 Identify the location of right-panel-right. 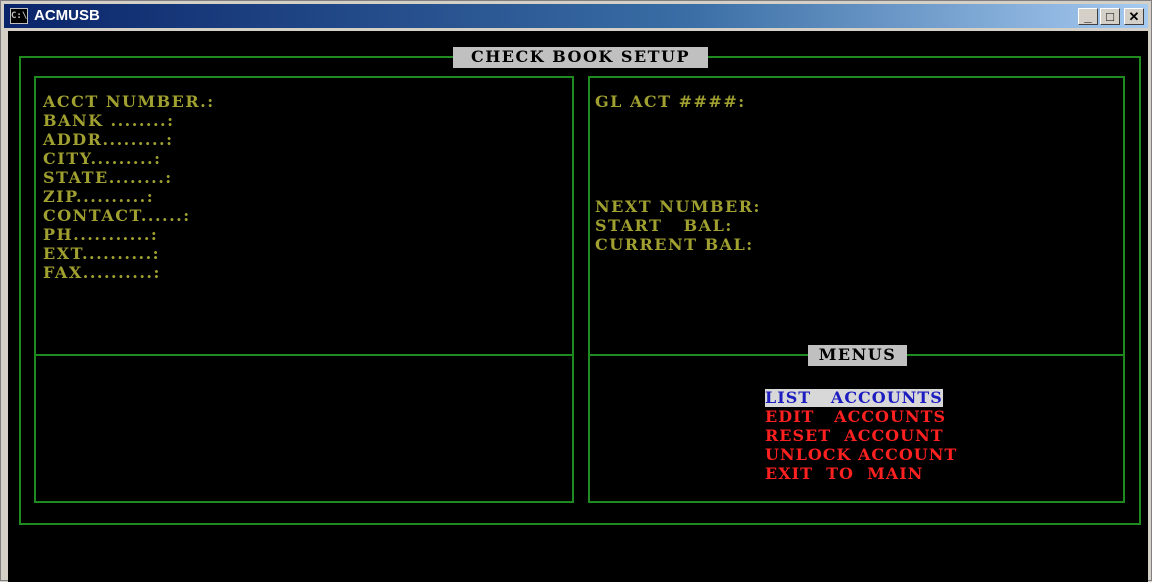
(1124, 289).